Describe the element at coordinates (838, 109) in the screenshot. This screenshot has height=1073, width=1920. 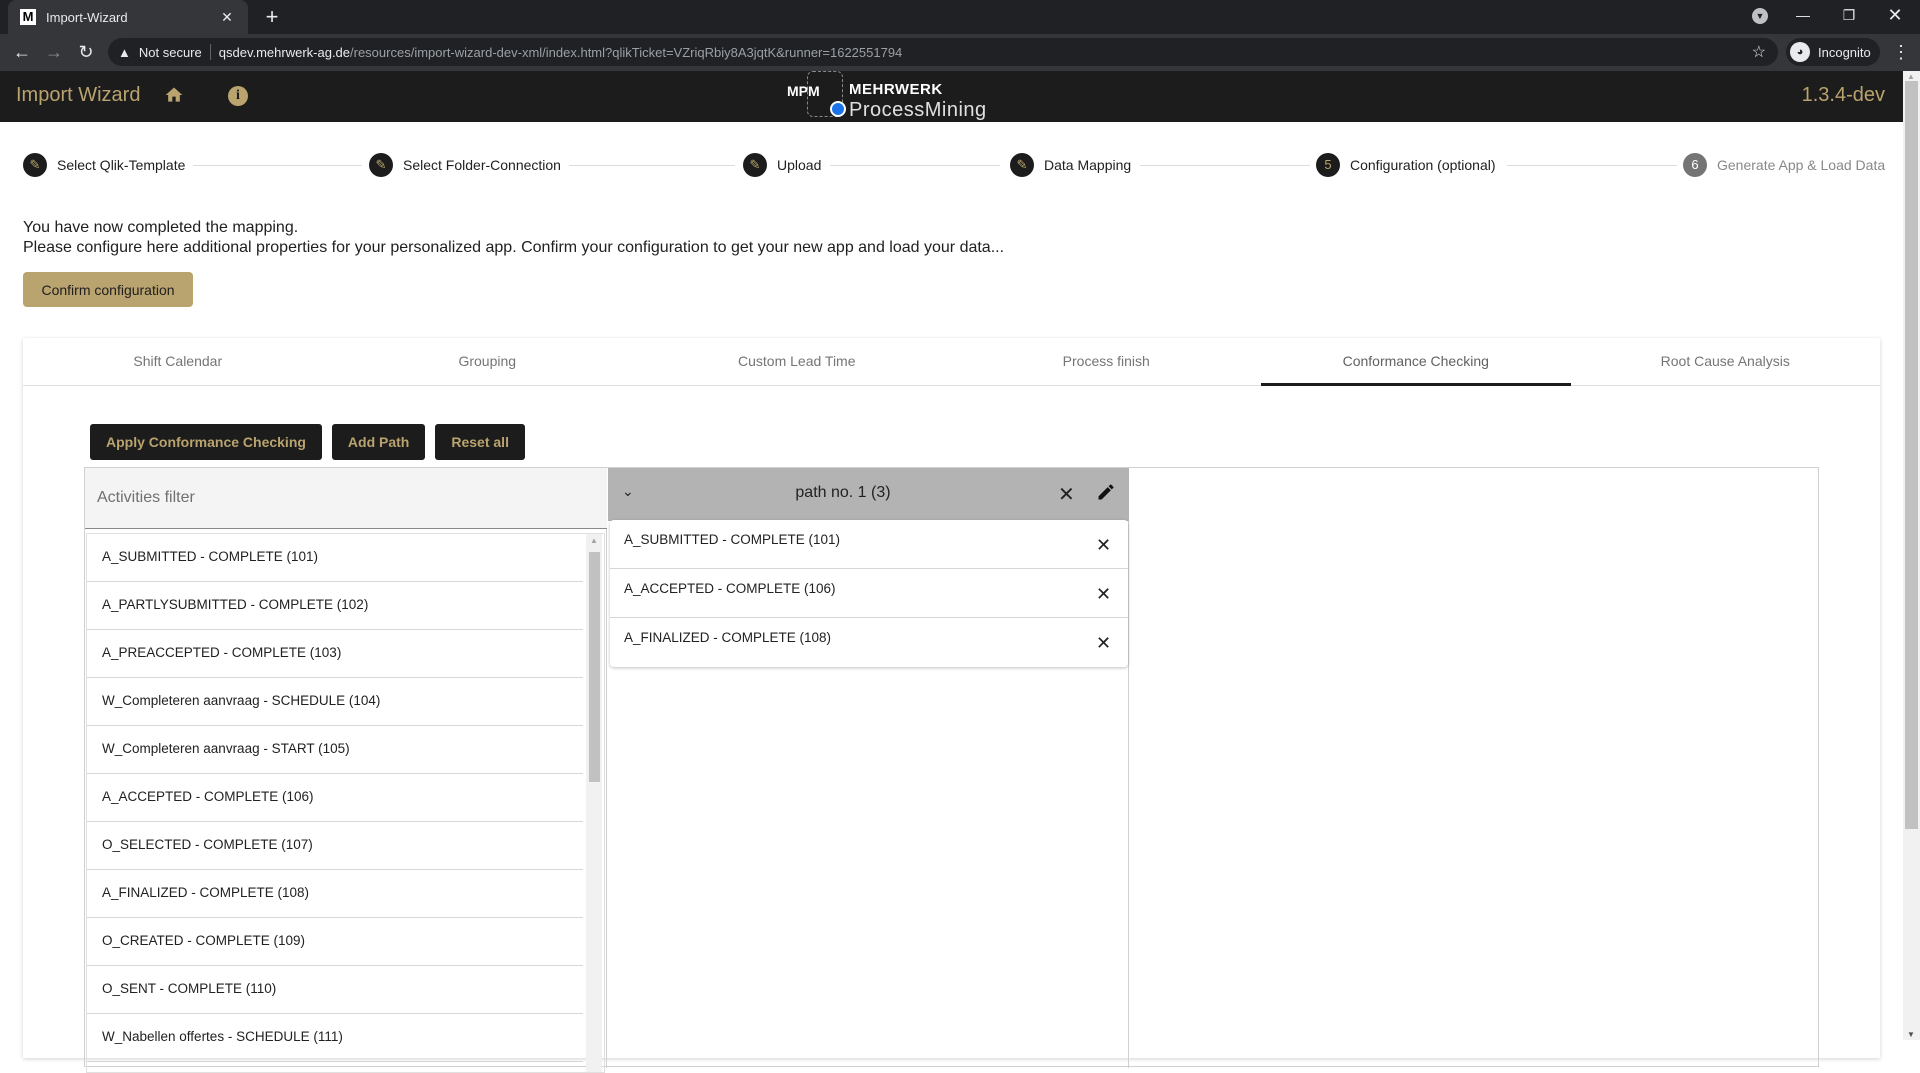
I see `logo-dot-icon` at that location.